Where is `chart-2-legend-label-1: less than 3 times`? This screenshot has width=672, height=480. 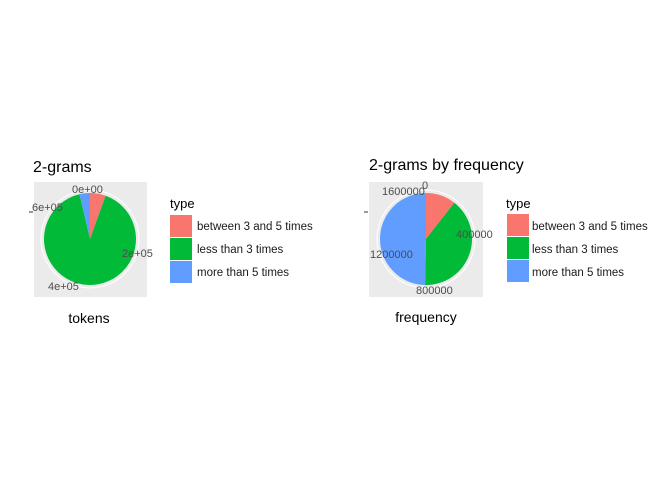
chart-2-legend-label-1: less than 3 times is located at coordinates (575, 250).